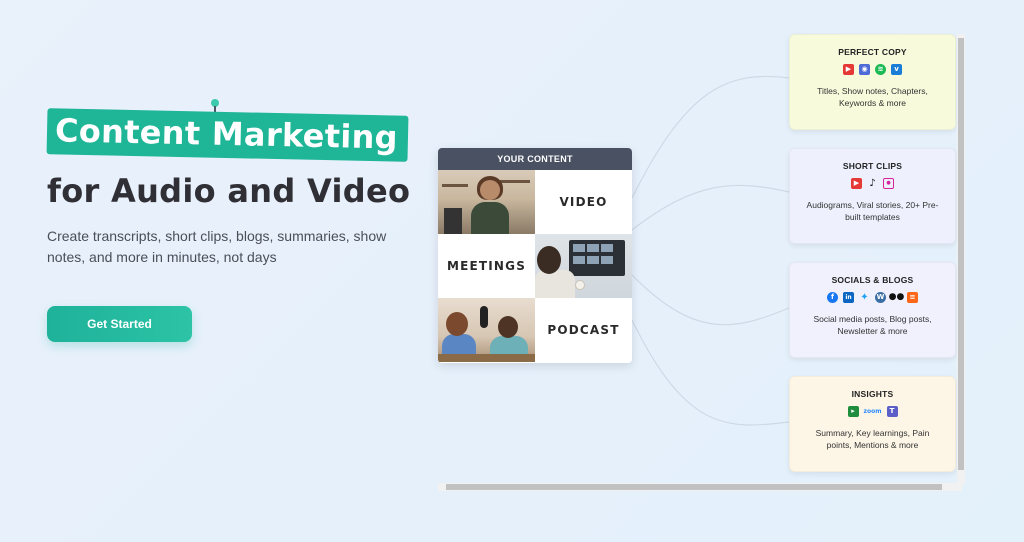 The image size is (1024, 542). Describe the element at coordinates (864, 69) in the screenshot. I see `apple-podcasts-icon: ◉` at that location.